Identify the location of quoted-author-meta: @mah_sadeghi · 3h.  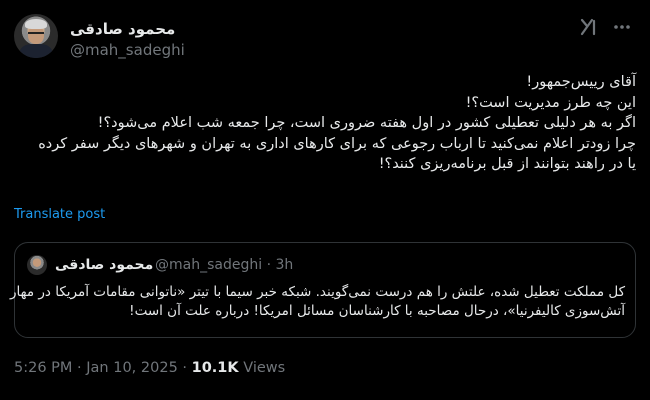
(224, 265).